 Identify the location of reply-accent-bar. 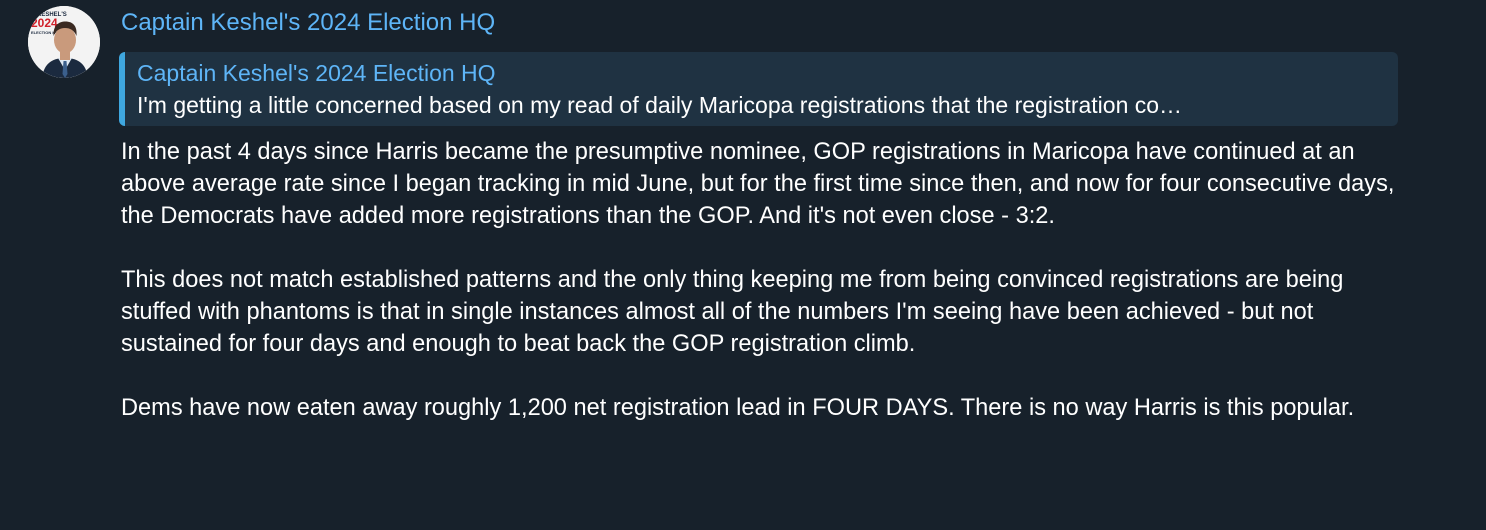
(122, 89).